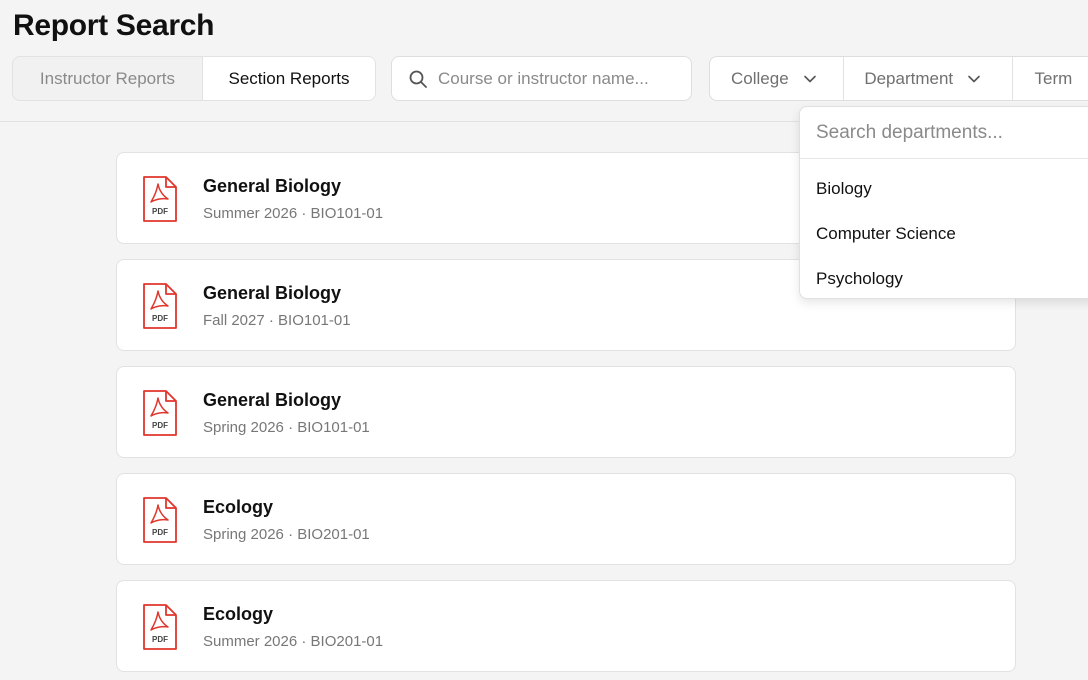 Image resolution: width=1088 pixels, height=680 pixels. I want to click on department-option-biology: Biology, so click(944, 188).